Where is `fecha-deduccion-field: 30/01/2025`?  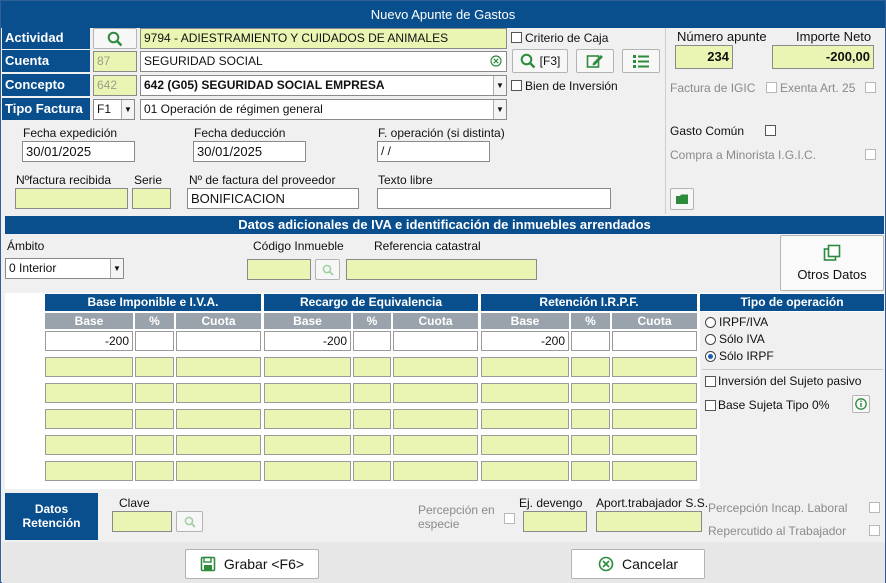 fecha-deduccion-field: 30/01/2025 is located at coordinates (249, 151).